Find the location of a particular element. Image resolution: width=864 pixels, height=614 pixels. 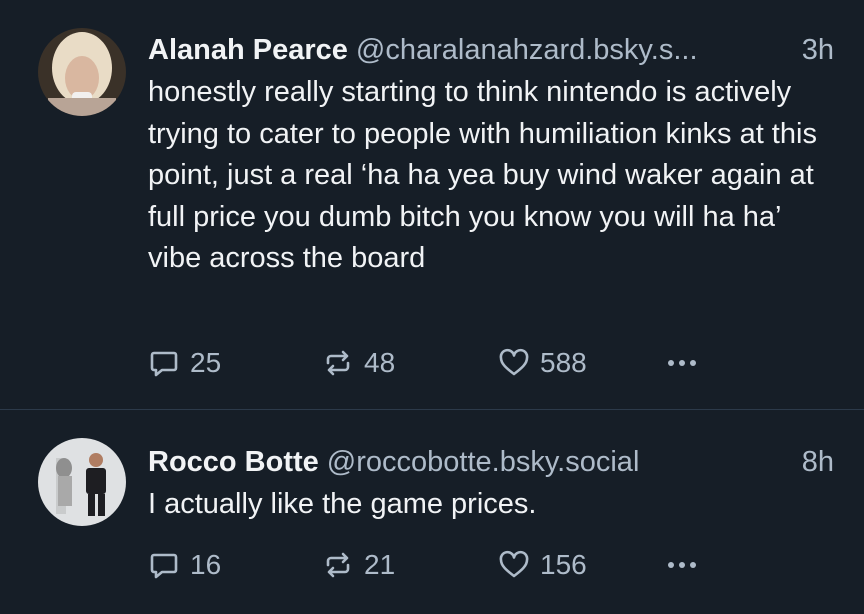

author-name: Alanah Pearce is located at coordinates (248, 50).